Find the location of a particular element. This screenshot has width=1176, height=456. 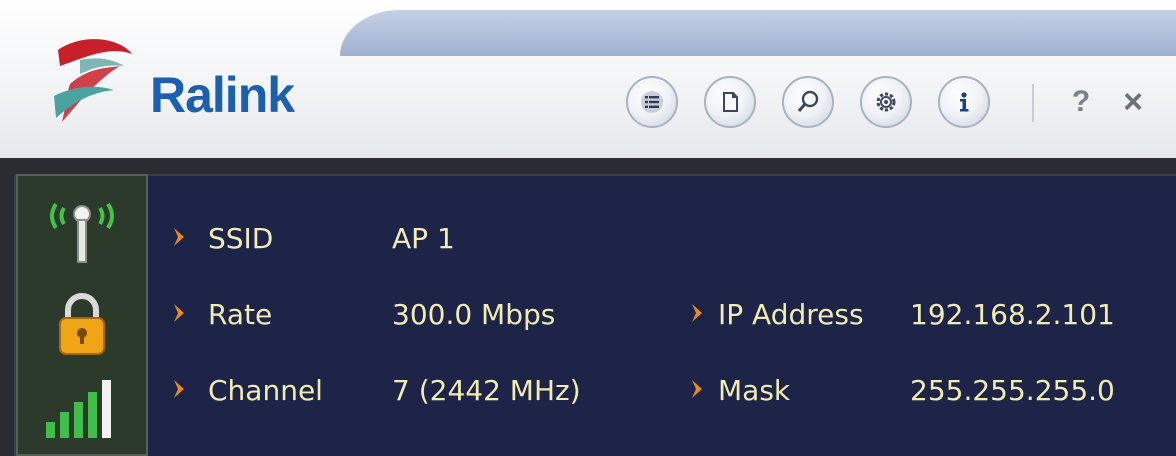

list-button is located at coordinates (652, 102).